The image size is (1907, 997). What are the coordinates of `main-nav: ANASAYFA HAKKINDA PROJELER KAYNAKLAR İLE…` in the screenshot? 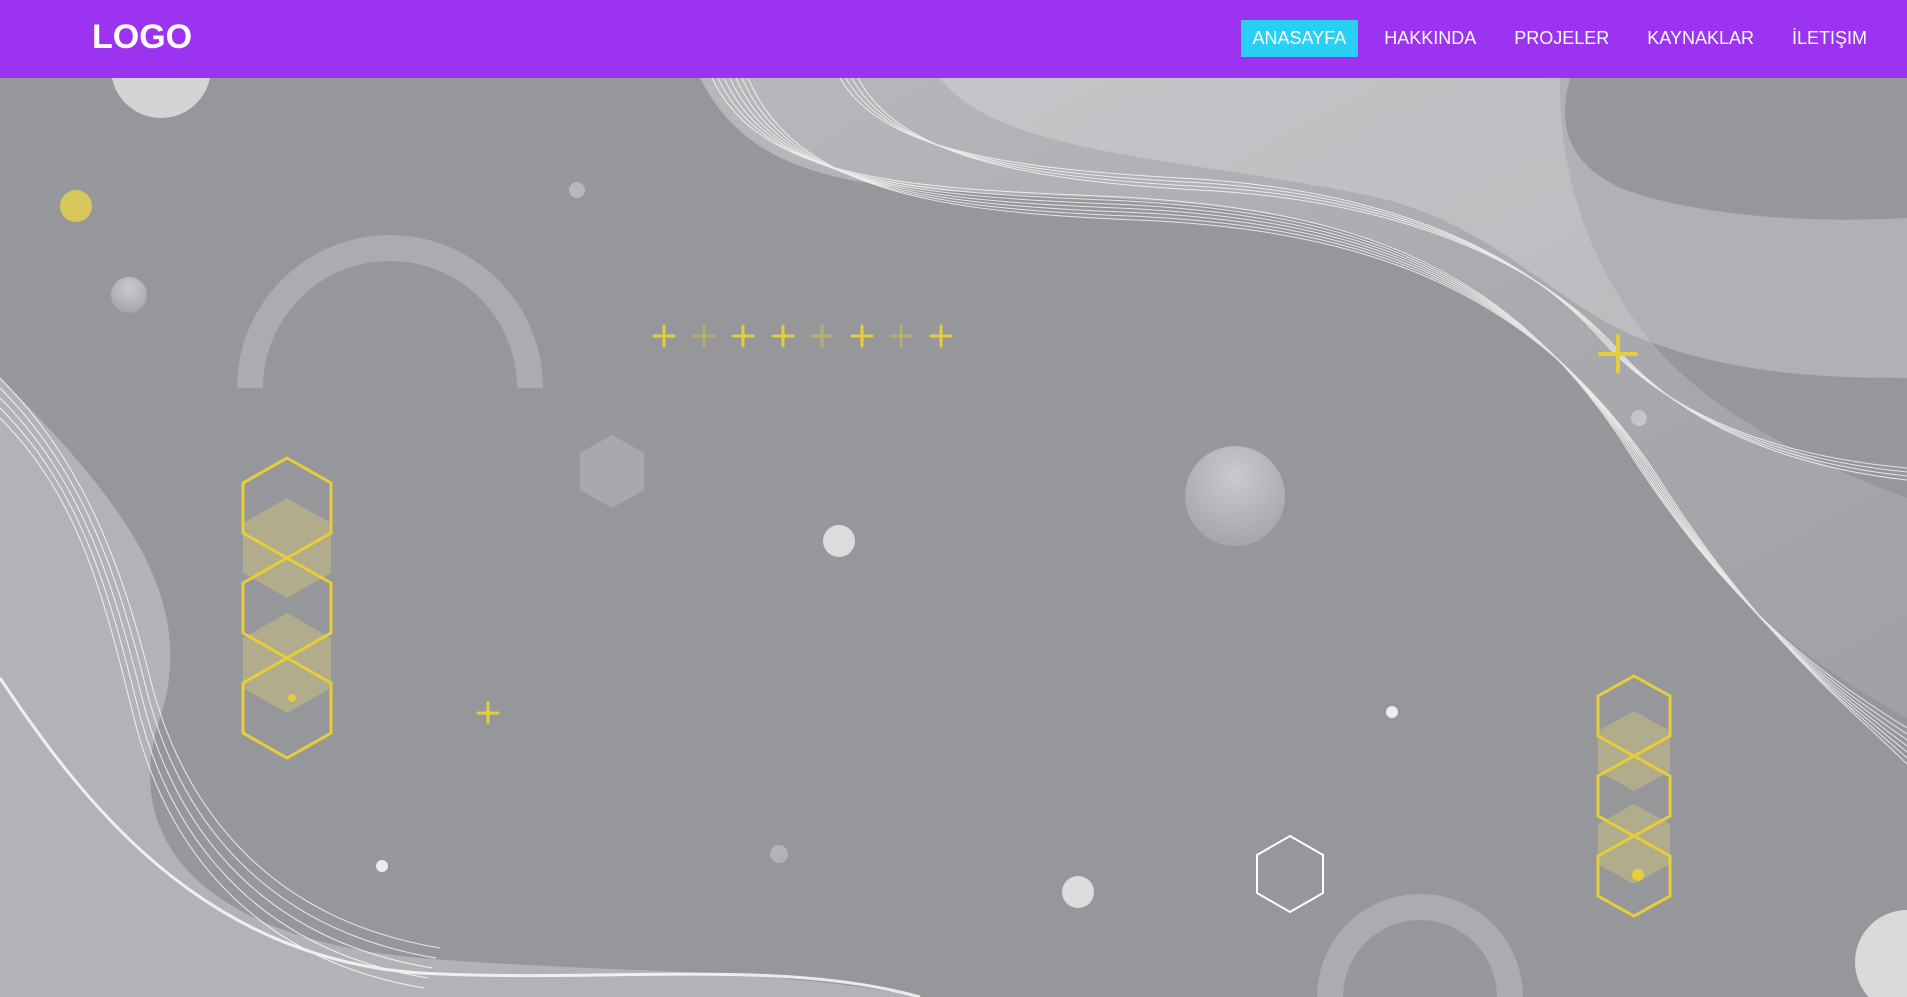 It's located at (1553, 38).